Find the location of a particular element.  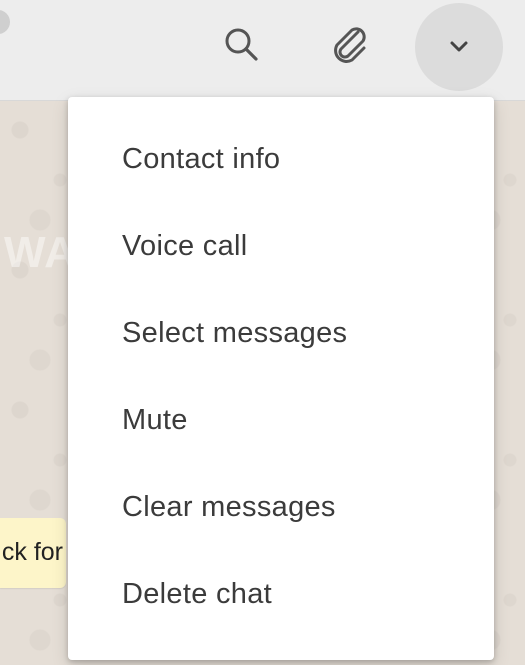

avatar-edge is located at coordinates (5, 22).